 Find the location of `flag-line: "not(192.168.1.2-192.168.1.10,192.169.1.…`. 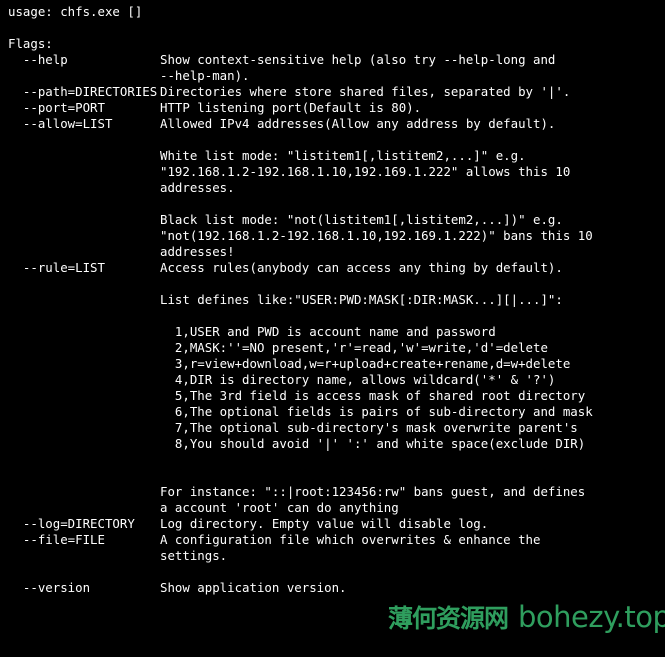

flag-line: "not(192.168.1.2-192.168.1.10,192.169.1.… is located at coordinates (332, 236).